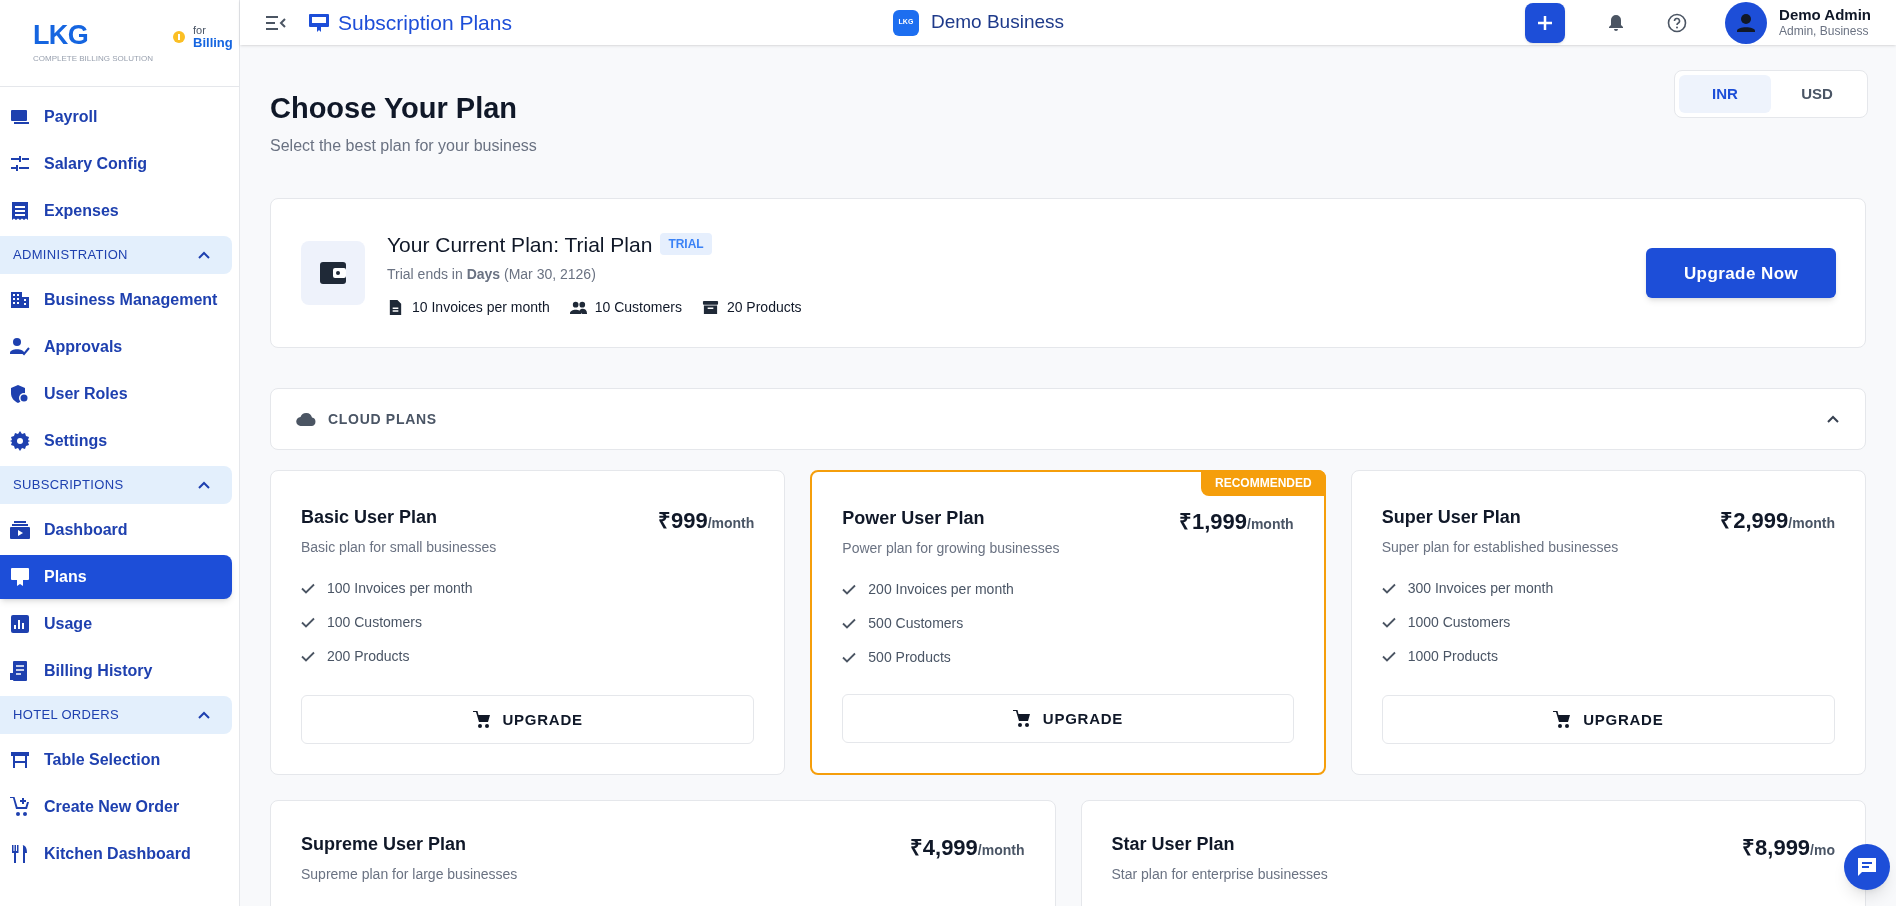 The height and width of the screenshot is (906, 1896). Describe the element at coordinates (116, 529) in the screenshot. I see `sidebar-item: Dashboard` at that location.